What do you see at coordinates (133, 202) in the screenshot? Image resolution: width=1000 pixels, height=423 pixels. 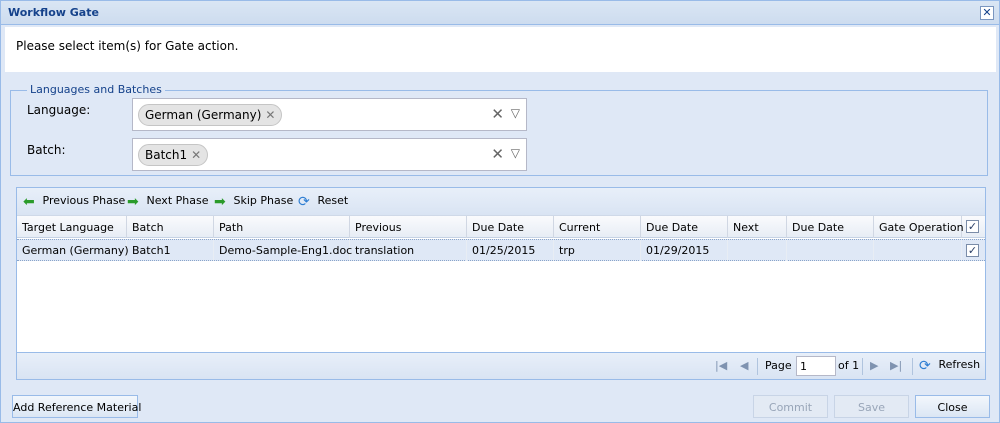 I see `right-arrow-icon: ➡` at bounding box center [133, 202].